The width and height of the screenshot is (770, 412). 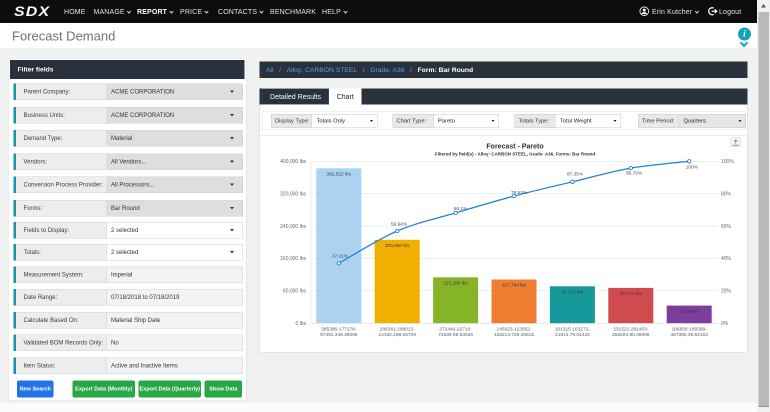 I want to click on svg-text: 87.35%, so click(x=575, y=175).